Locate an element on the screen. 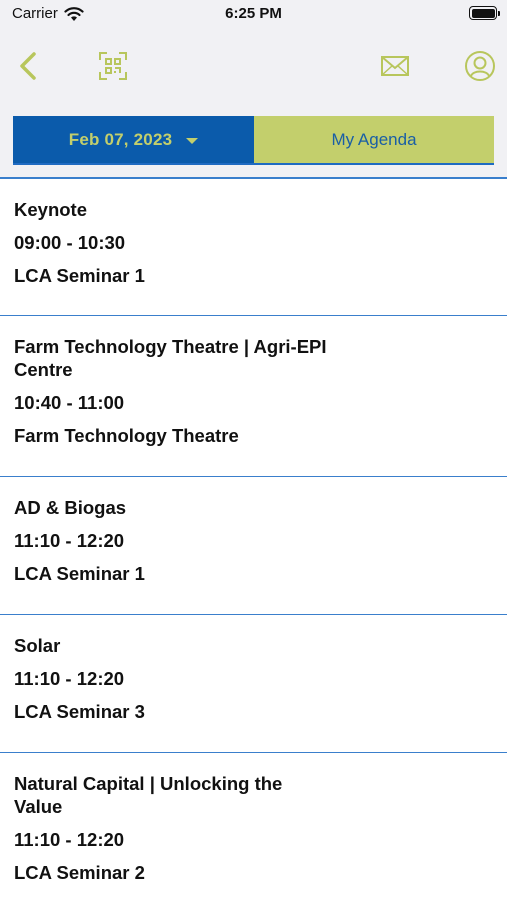 Image resolution: width=507 pixels, height=900 pixels. session-room: LCA Seminar 3 is located at coordinates (79, 711).